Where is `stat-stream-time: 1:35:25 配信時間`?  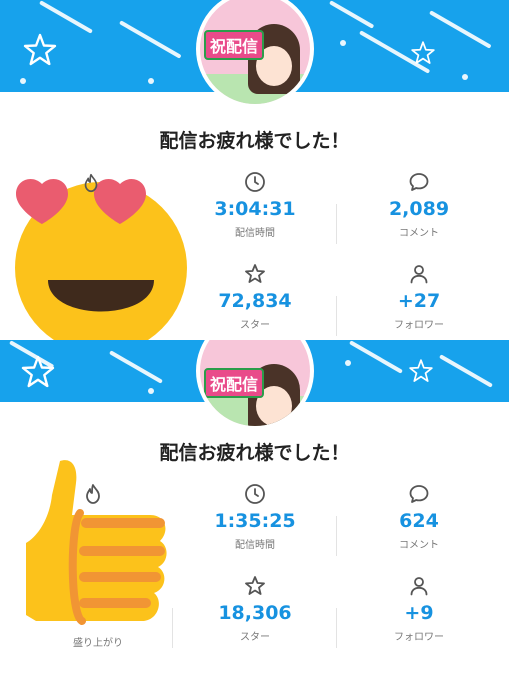 stat-stream-time: 1:35:25 配信時間 is located at coordinates (255, 516).